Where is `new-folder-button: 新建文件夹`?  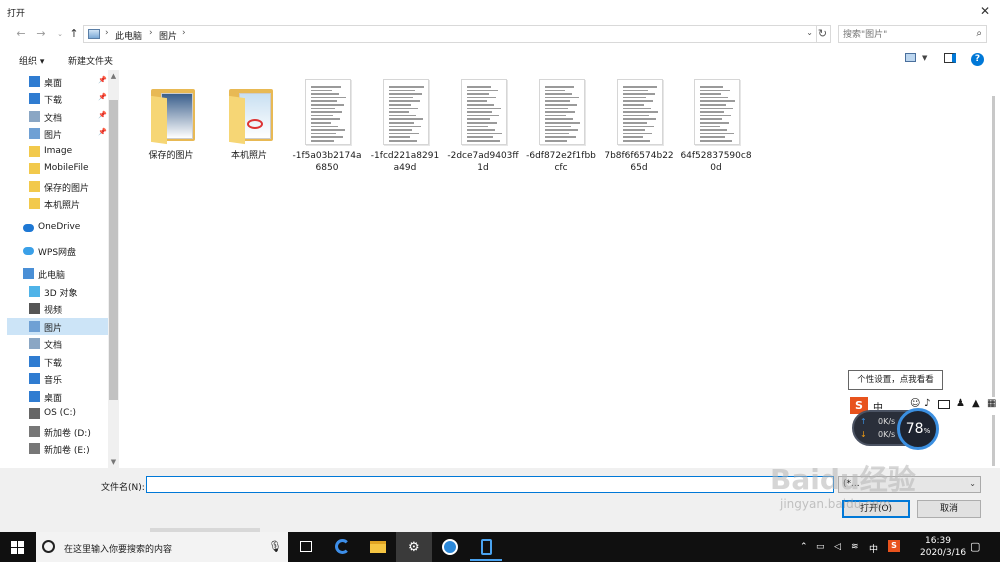 new-folder-button: 新建文件夹 is located at coordinates (90, 60).